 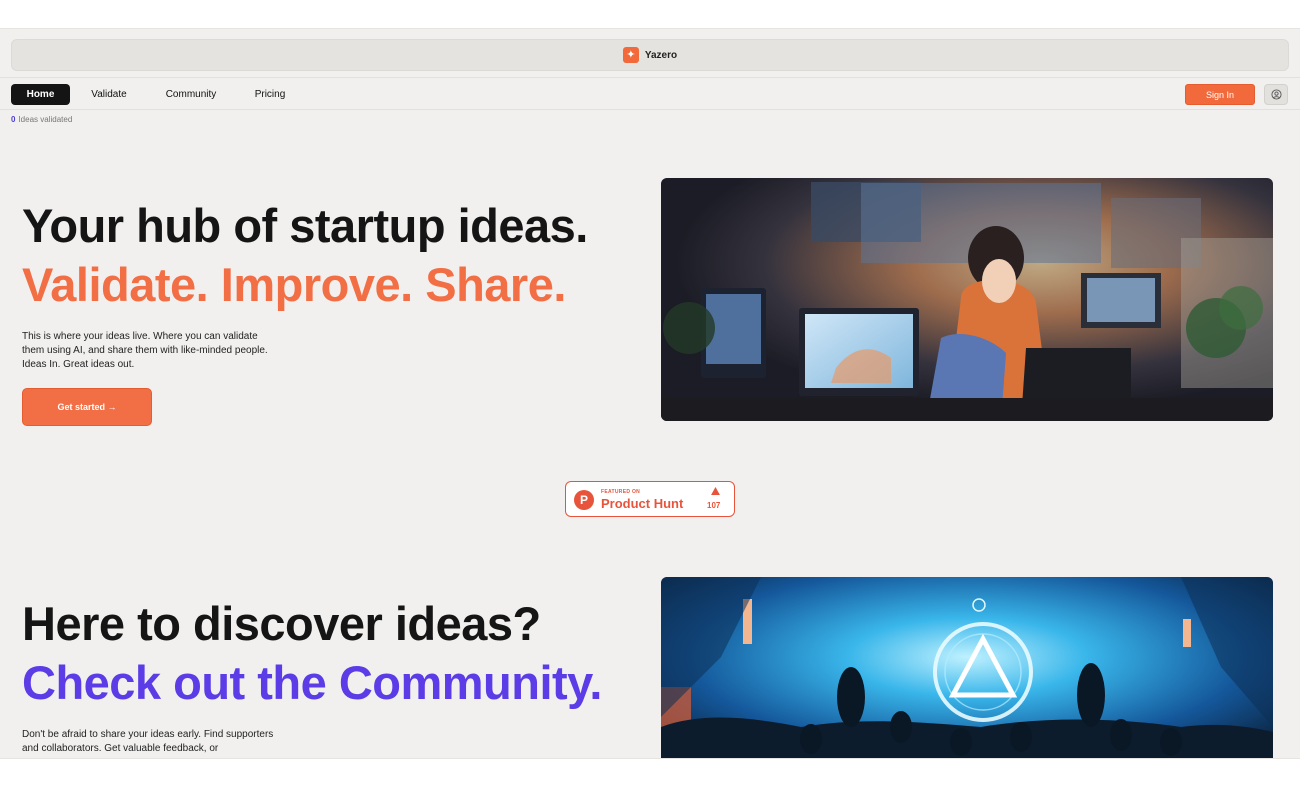 I want to click on community-illustration, so click(x=967, y=667).